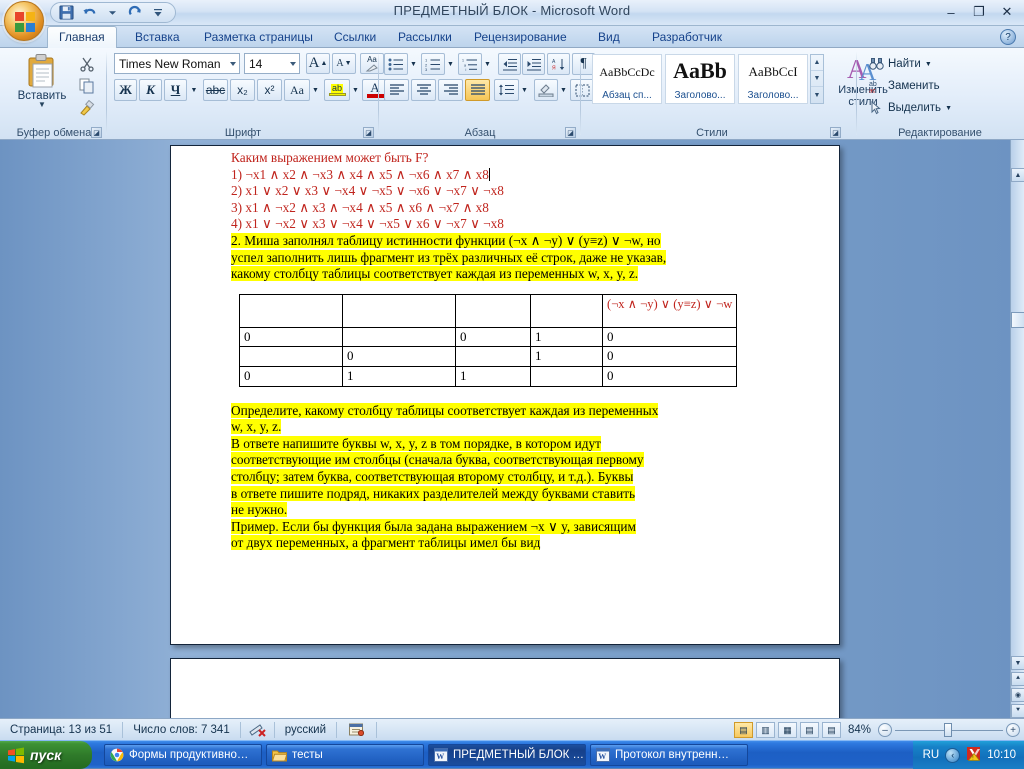 The width and height of the screenshot is (1024, 769). I want to click on highlight-dropdown-icon: ▼, so click(355, 90).